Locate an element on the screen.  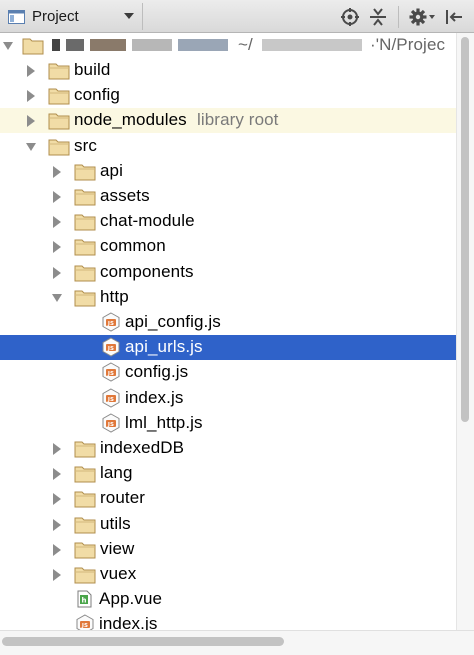
svg-text: h is located at coordinates (83, 601).